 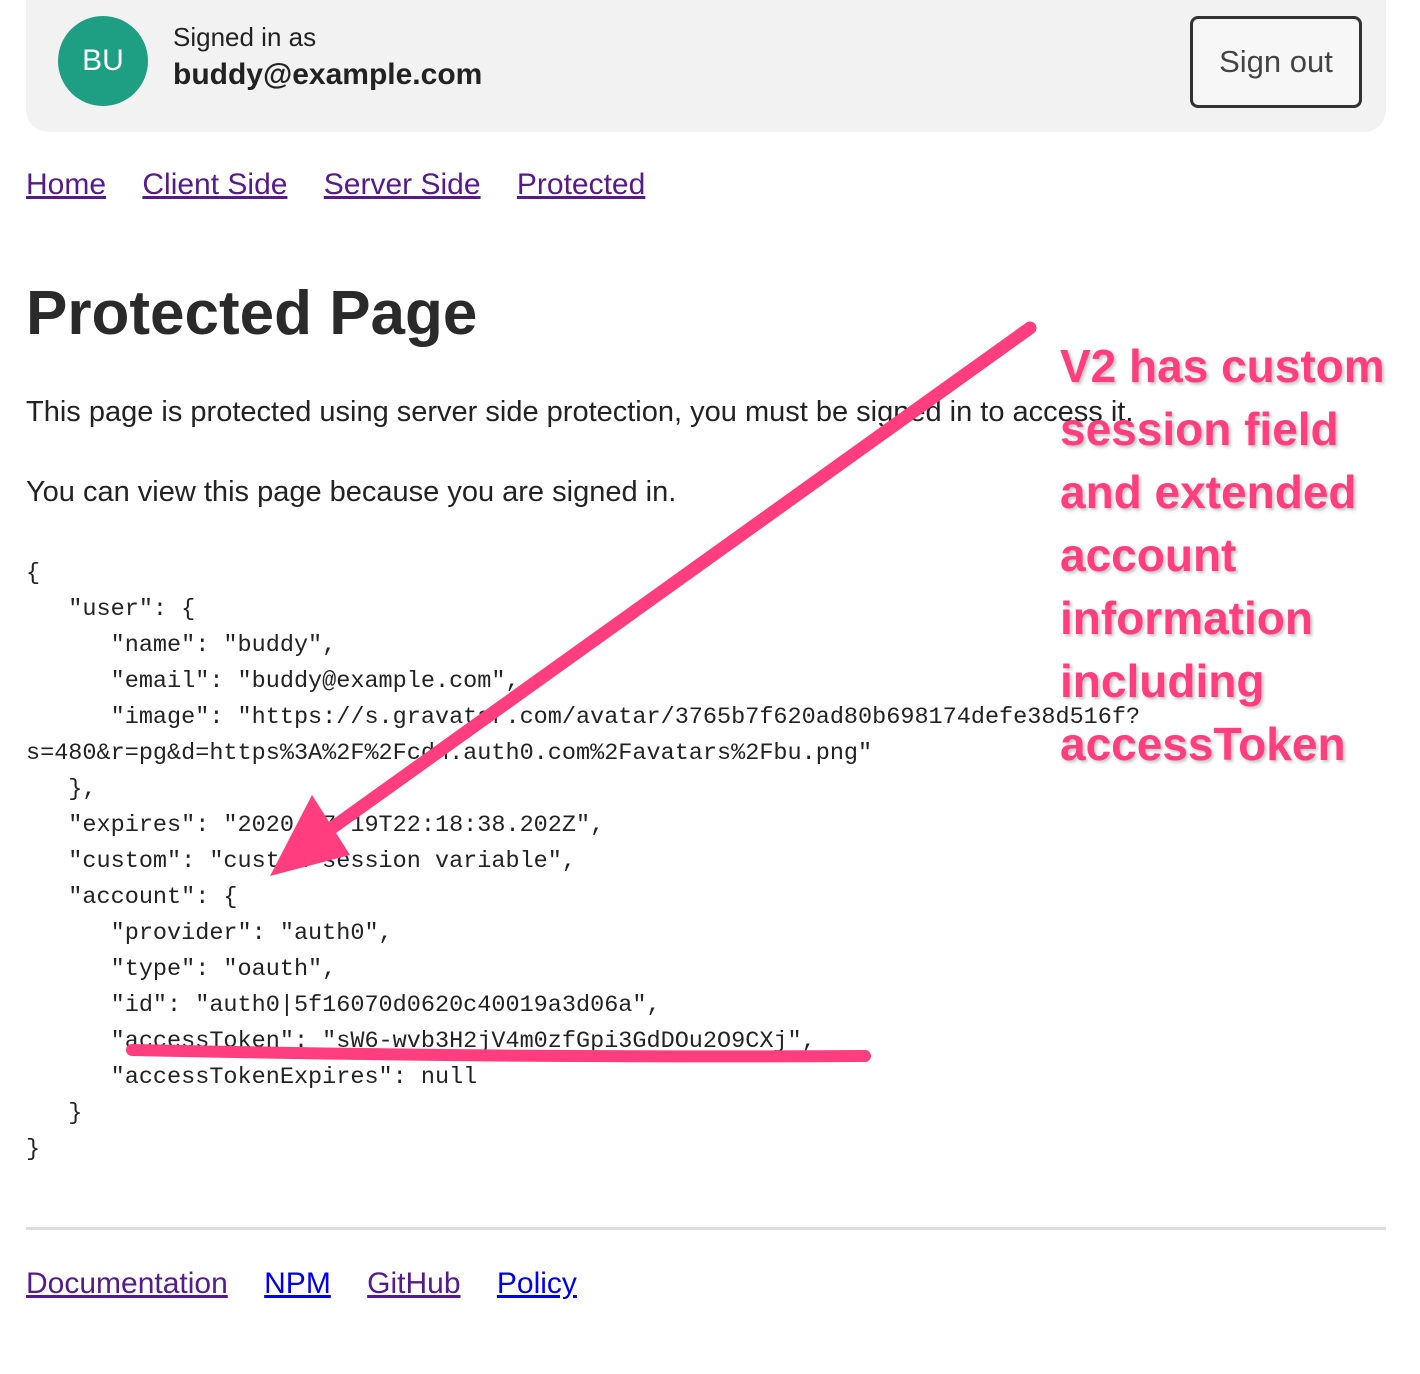 I want to click on signed-in-label: Signed in as, so click(x=245, y=37).